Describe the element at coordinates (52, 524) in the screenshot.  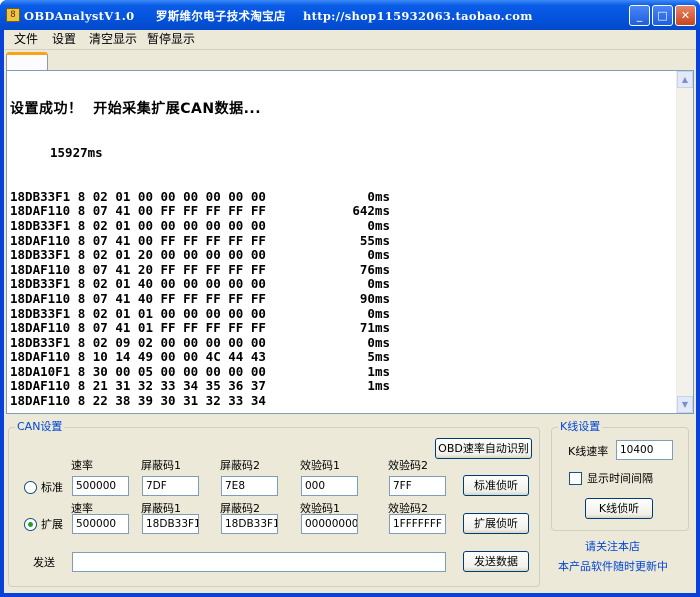
I see `extended-radio-label: 扩展` at that location.